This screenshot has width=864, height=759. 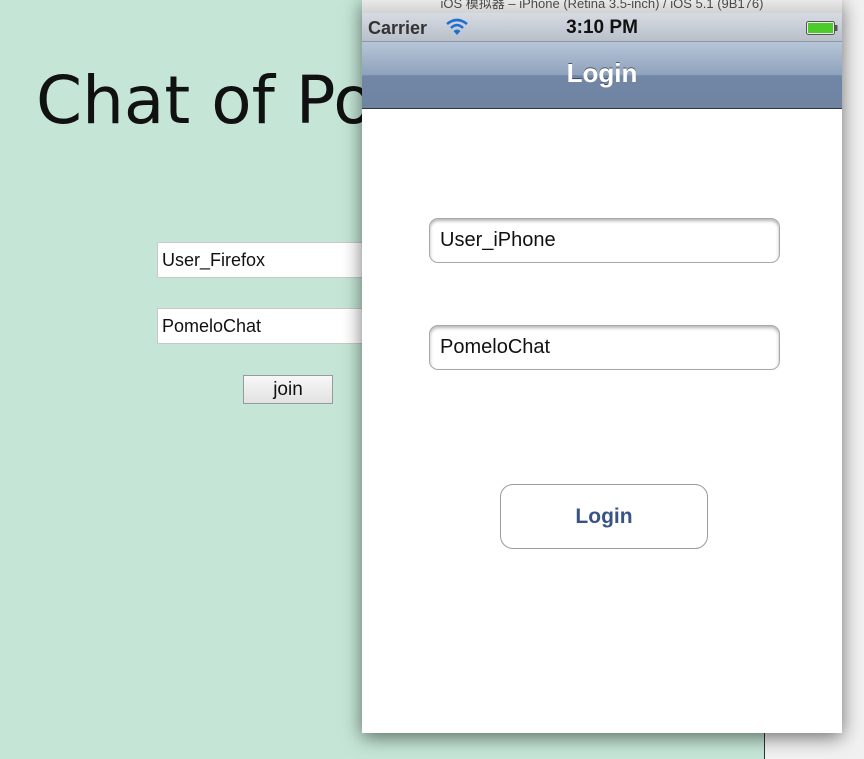 I want to click on status-bar: Carrier 3:10 PM, so click(x=602, y=27).